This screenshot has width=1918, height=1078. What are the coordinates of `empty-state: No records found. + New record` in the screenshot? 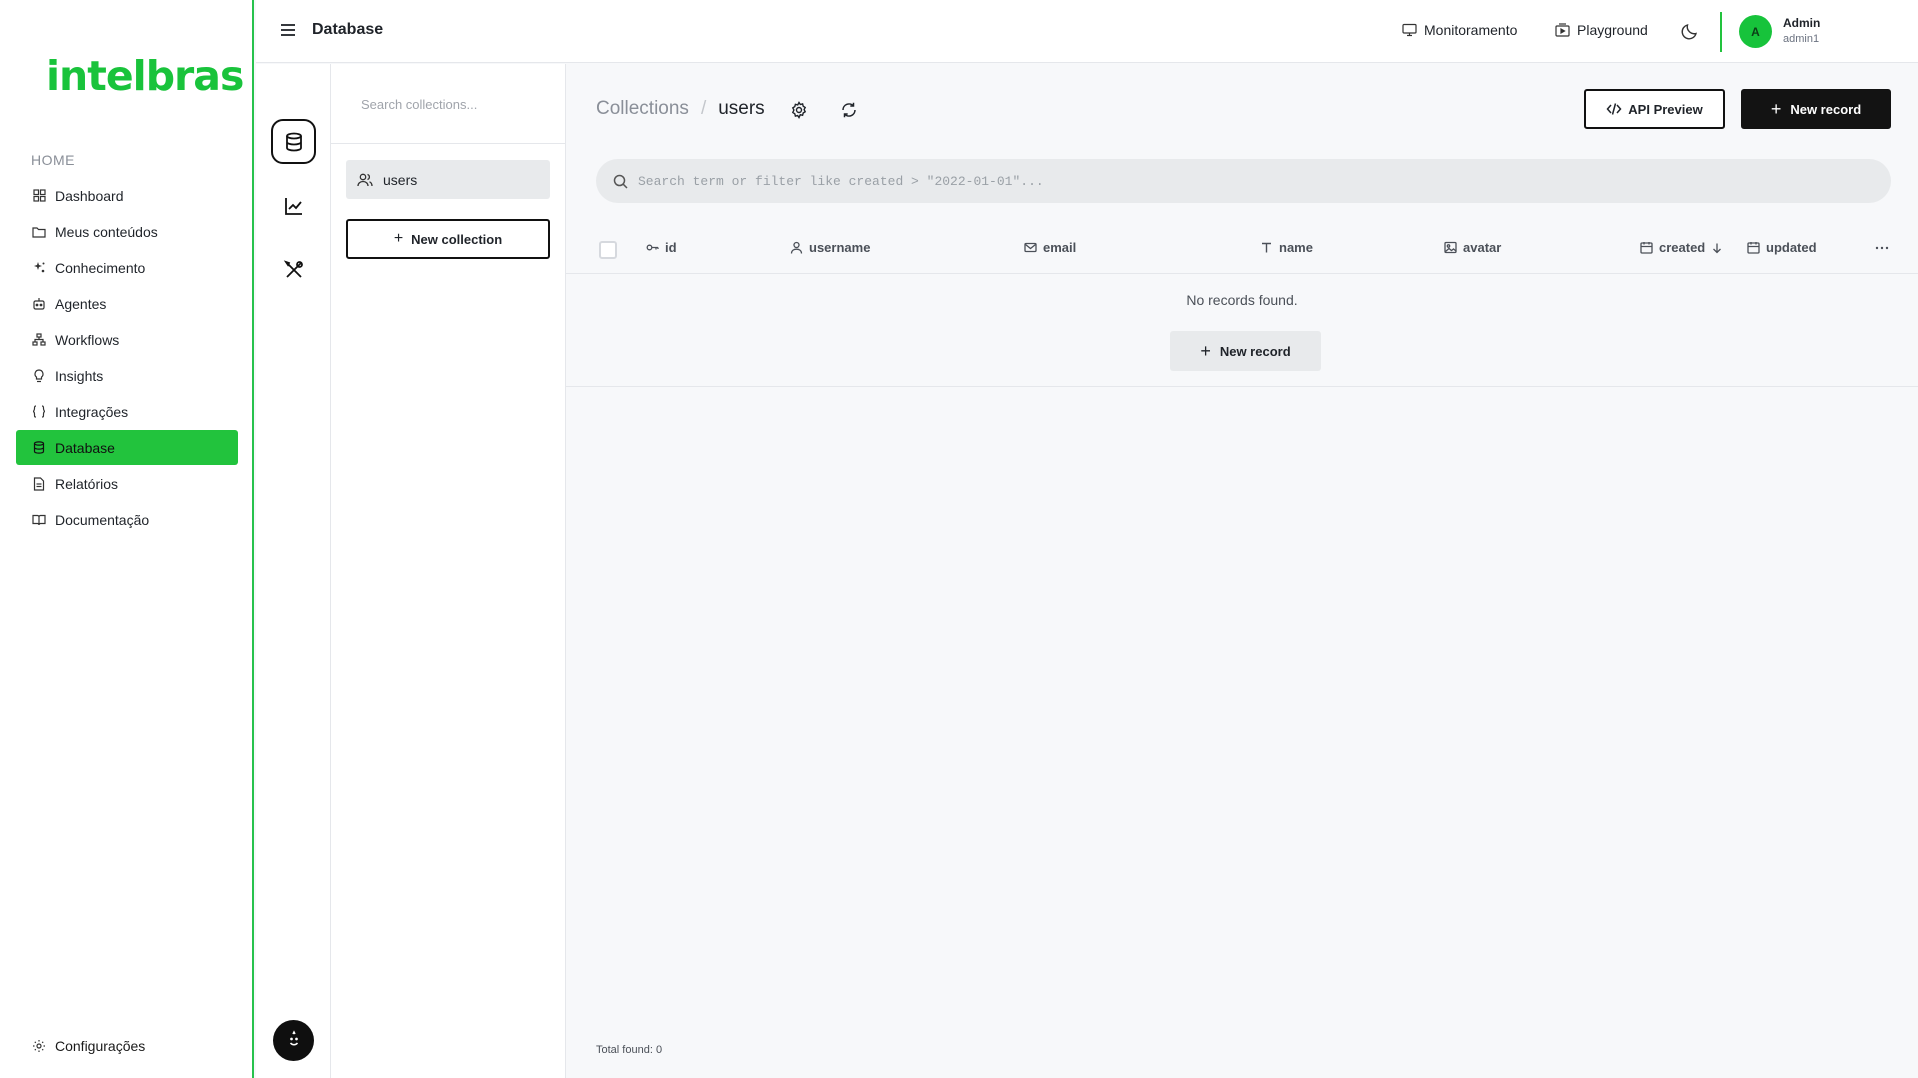 It's located at (1242, 331).